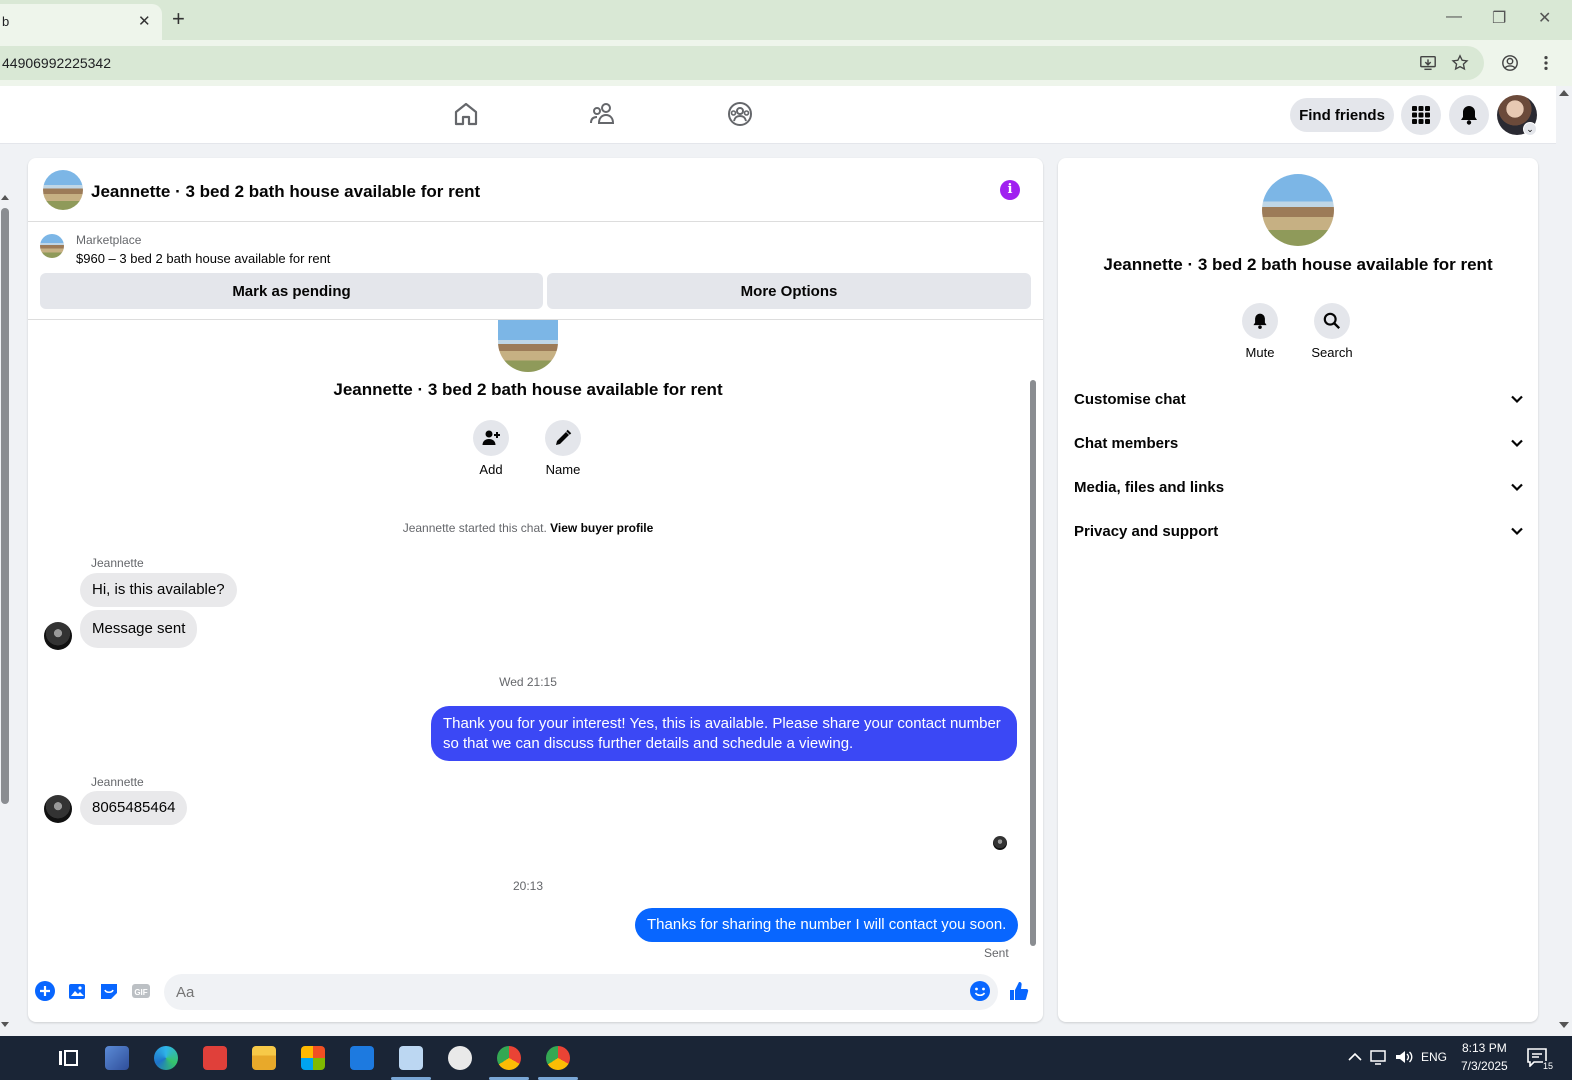 This screenshot has height=1080, width=1572. What do you see at coordinates (5, 611) in the screenshot?
I see `page-scrollbar-left` at bounding box center [5, 611].